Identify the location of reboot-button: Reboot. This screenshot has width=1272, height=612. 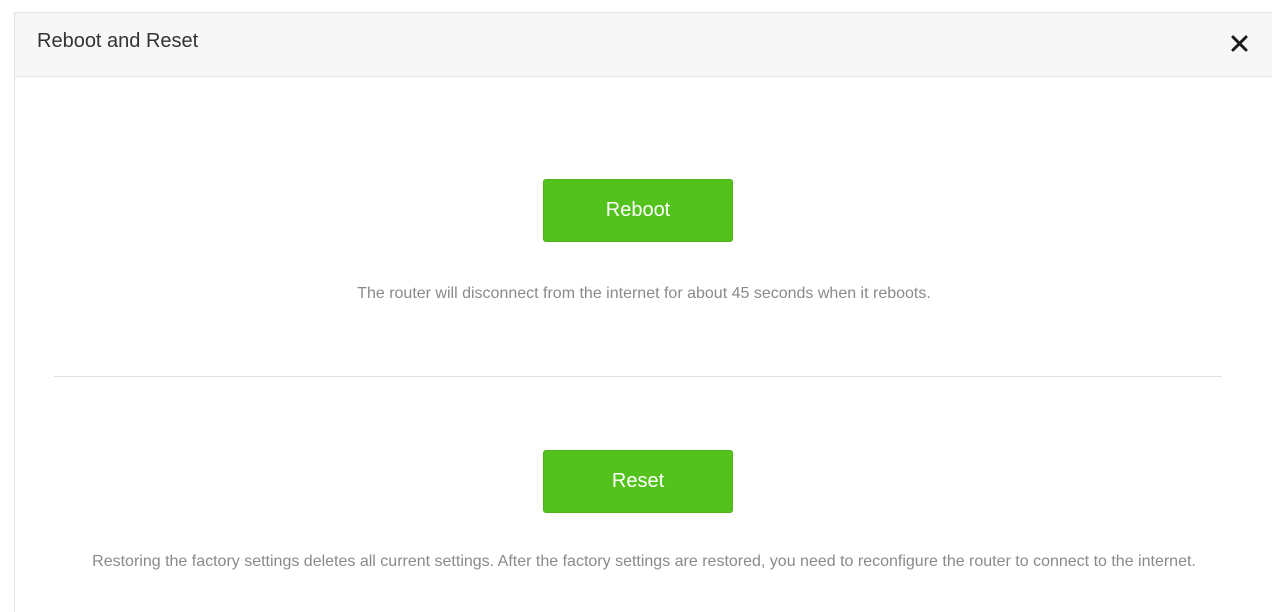
(638, 210).